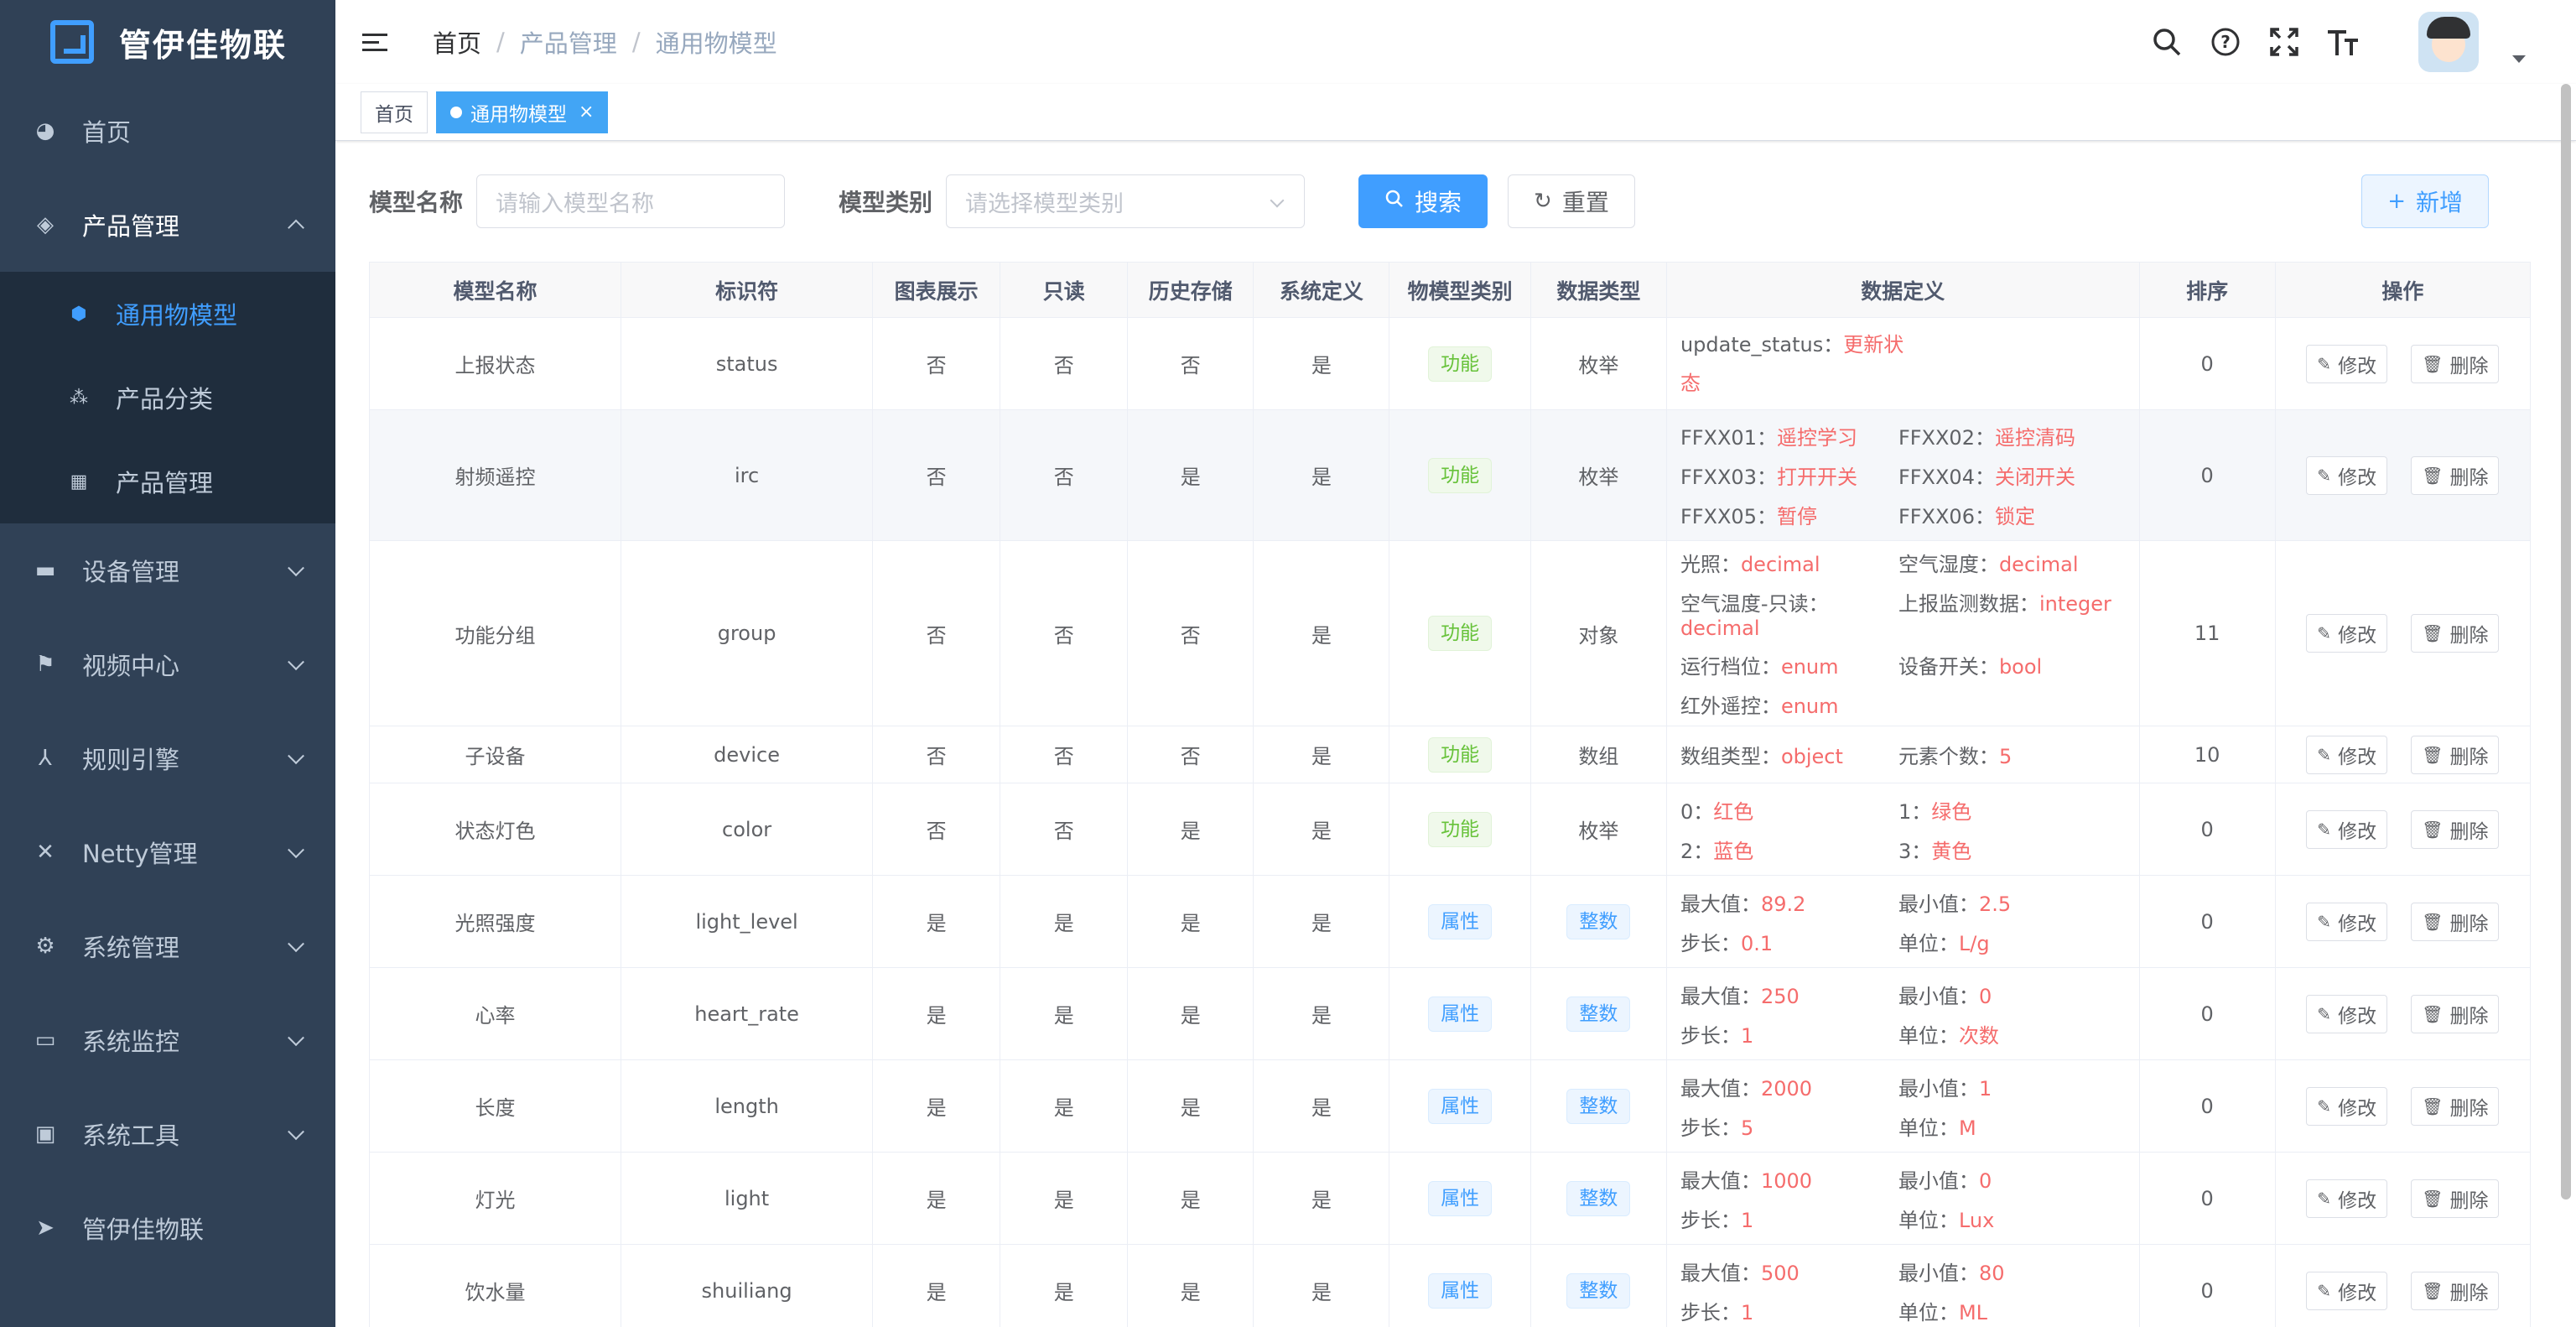 This screenshot has height=1327, width=2576. What do you see at coordinates (167, 225) in the screenshot?
I see `sidebar-item-product: ◈ 产品管理` at bounding box center [167, 225].